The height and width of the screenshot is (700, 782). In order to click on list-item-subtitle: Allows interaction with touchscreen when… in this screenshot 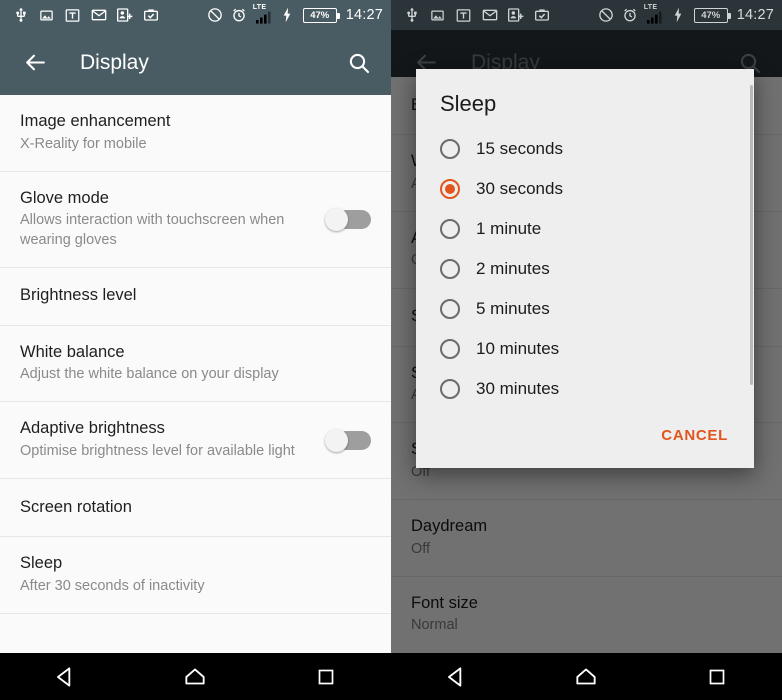, I will do `click(152, 230)`.